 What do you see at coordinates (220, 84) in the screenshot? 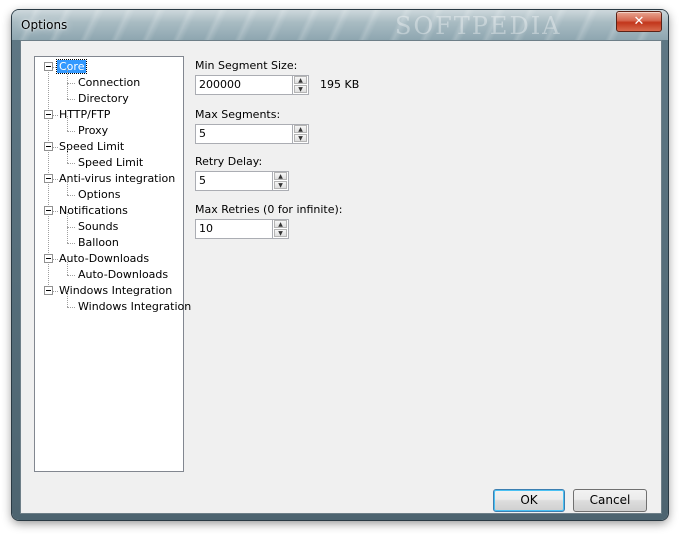
I see `min-segment-size-value: 200000` at bounding box center [220, 84].